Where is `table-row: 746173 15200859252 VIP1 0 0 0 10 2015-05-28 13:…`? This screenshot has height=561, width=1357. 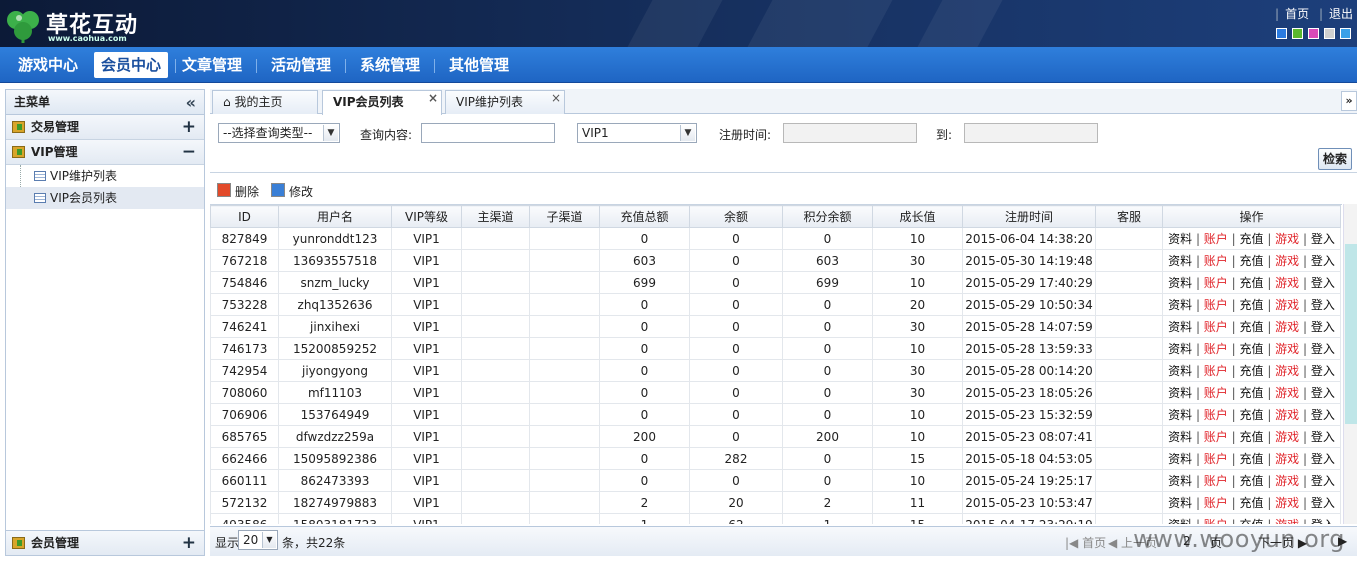
table-row: 746173 15200859252 VIP1 0 0 0 10 2015-05-28 13:… is located at coordinates (775, 348).